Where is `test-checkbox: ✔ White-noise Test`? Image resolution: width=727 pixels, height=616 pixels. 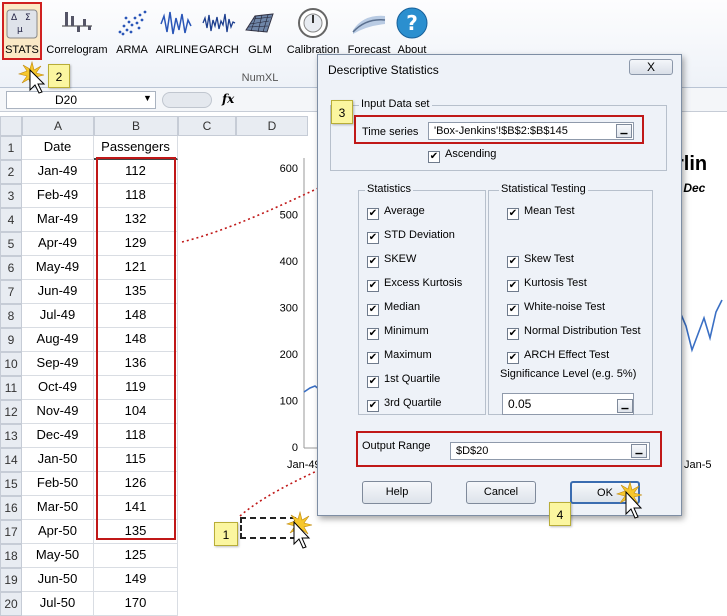 test-checkbox: ✔ White-noise Test is located at coordinates (556, 308).